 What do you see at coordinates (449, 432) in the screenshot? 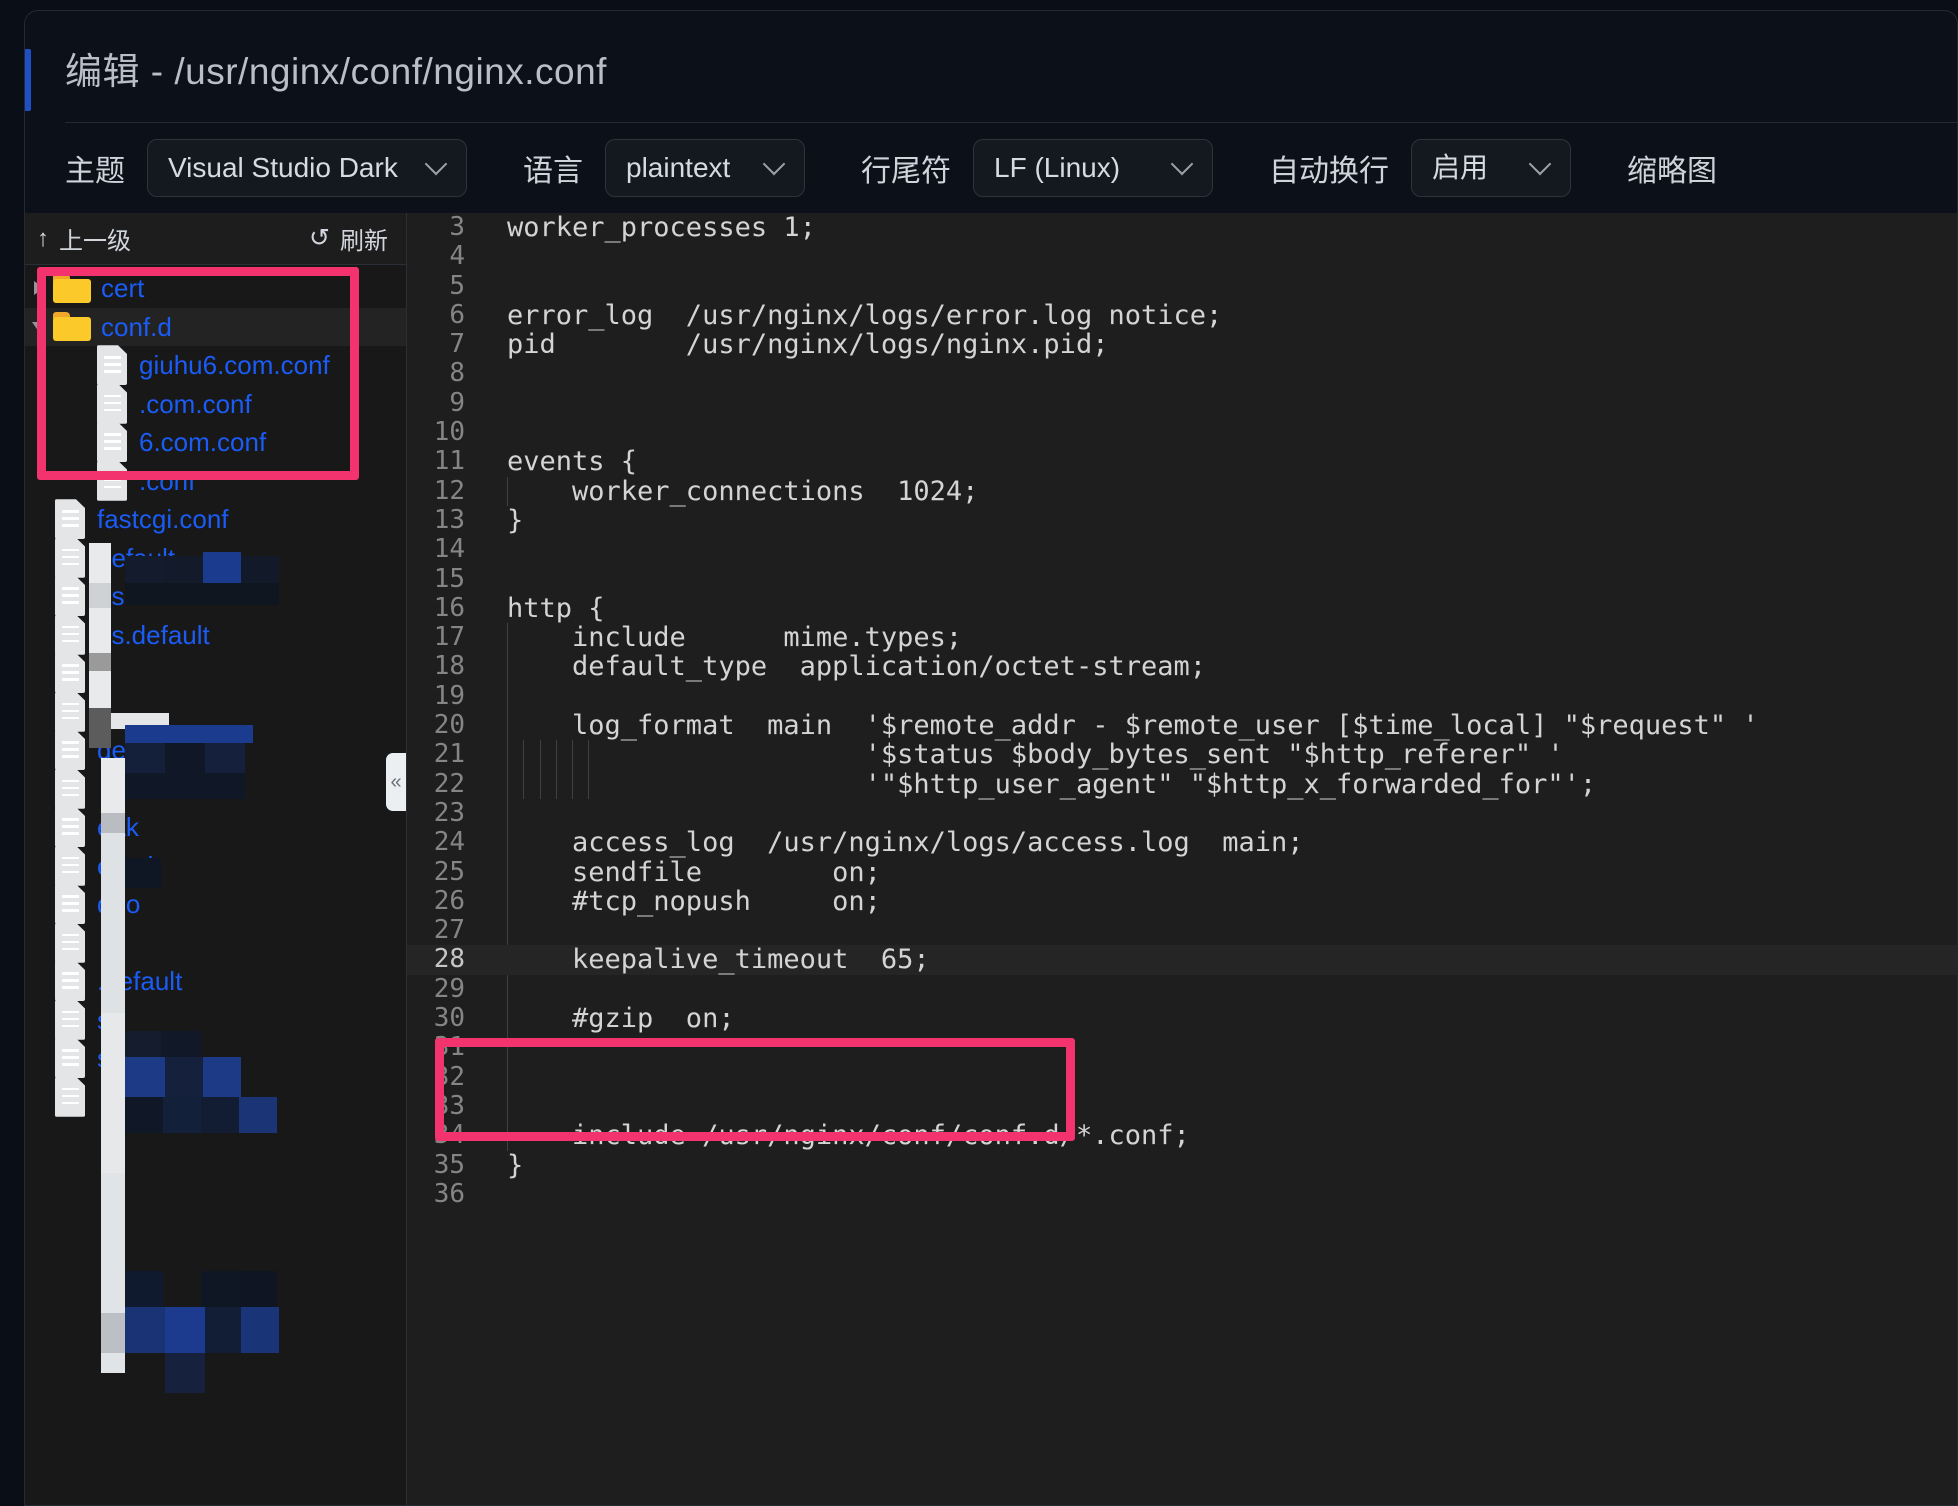
I see `line-number: 10` at bounding box center [449, 432].